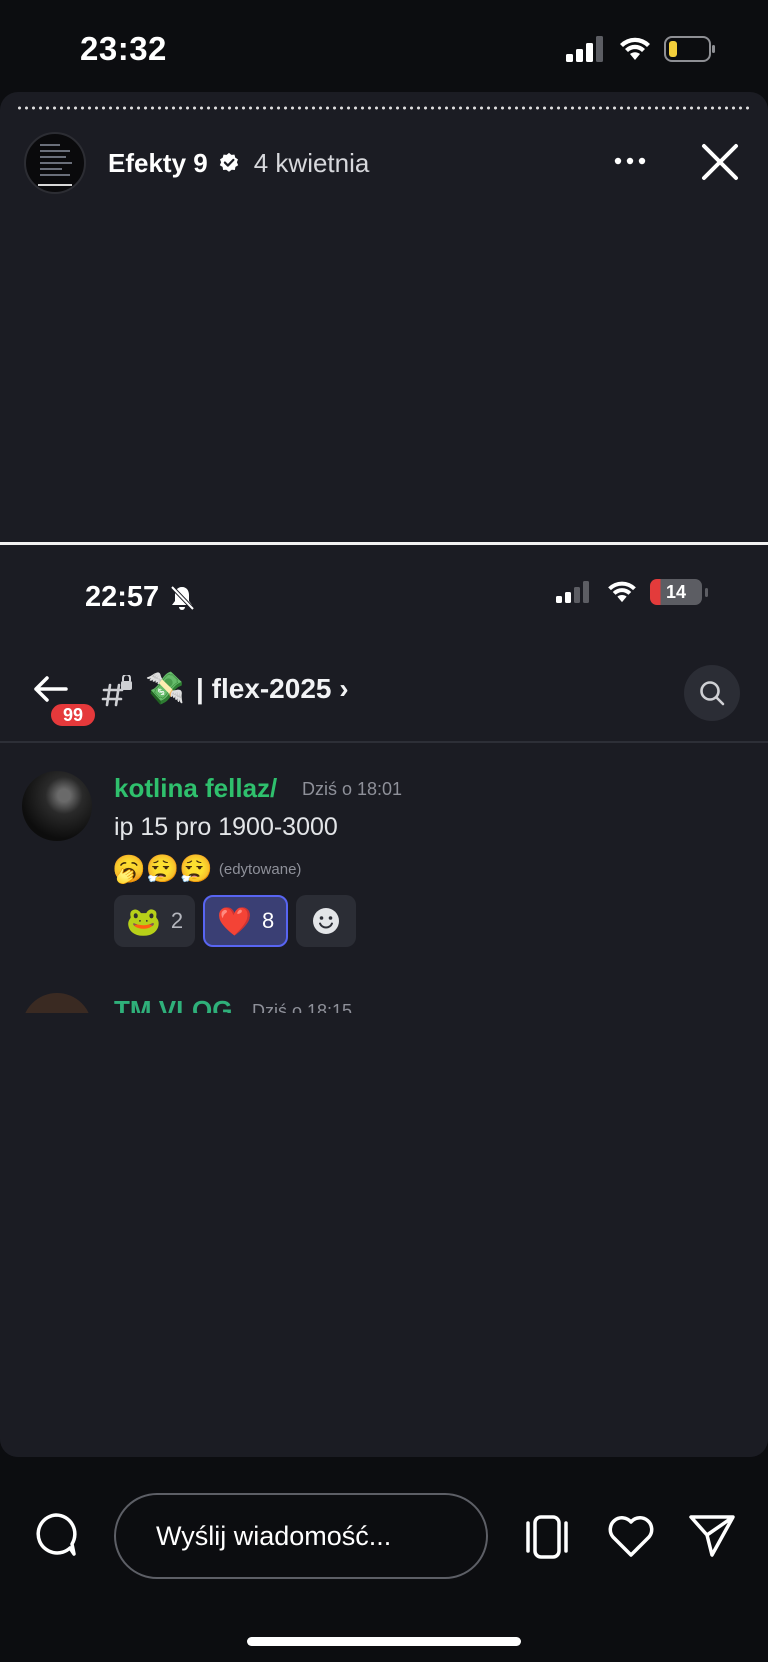 The image size is (768, 1662). Describe the element at coordinates (158, 163) in the screenshot. I see `story-account-name: Efekty 9` at that location.